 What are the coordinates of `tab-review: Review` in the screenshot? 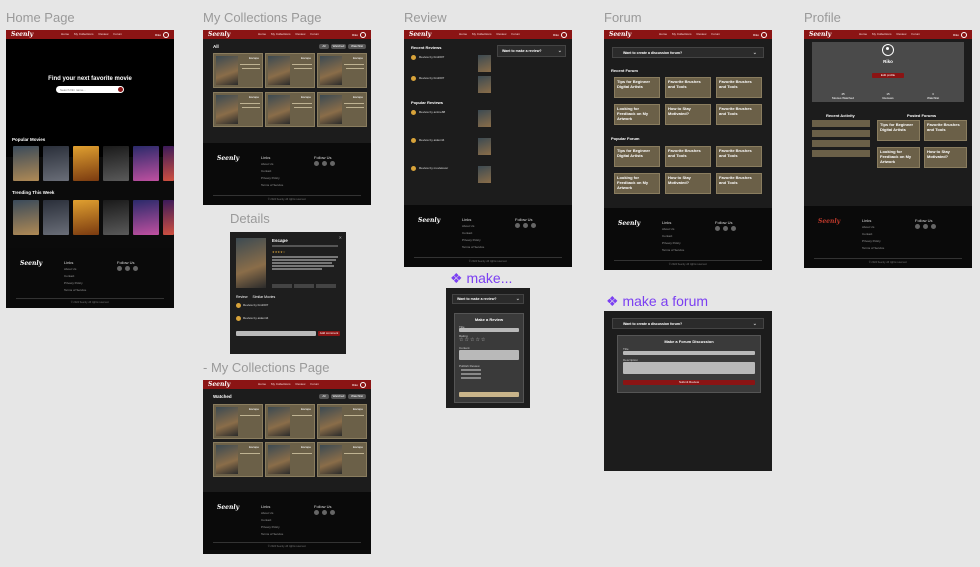 It's located at (241, 297).